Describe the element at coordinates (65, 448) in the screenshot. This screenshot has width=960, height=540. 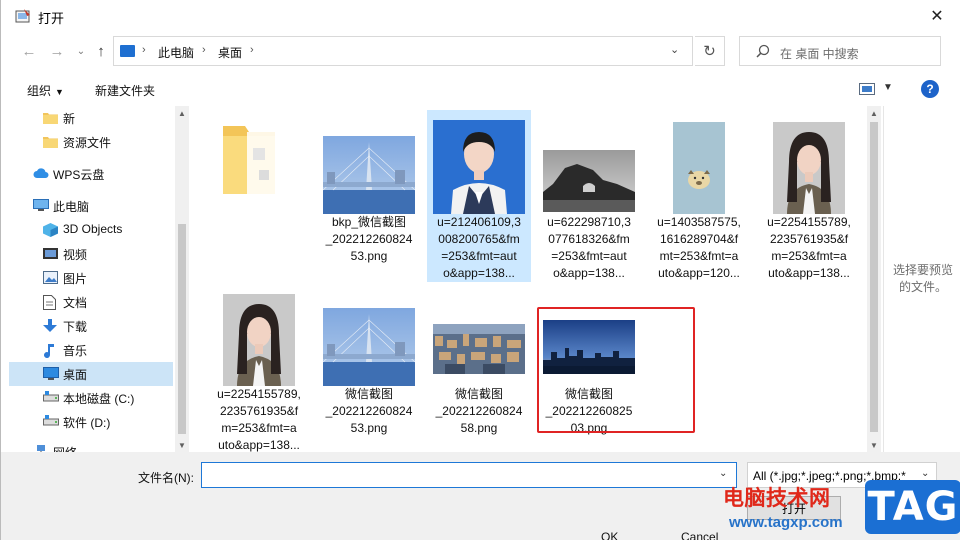
I see `sidebar-item-label: 网络` at that location.